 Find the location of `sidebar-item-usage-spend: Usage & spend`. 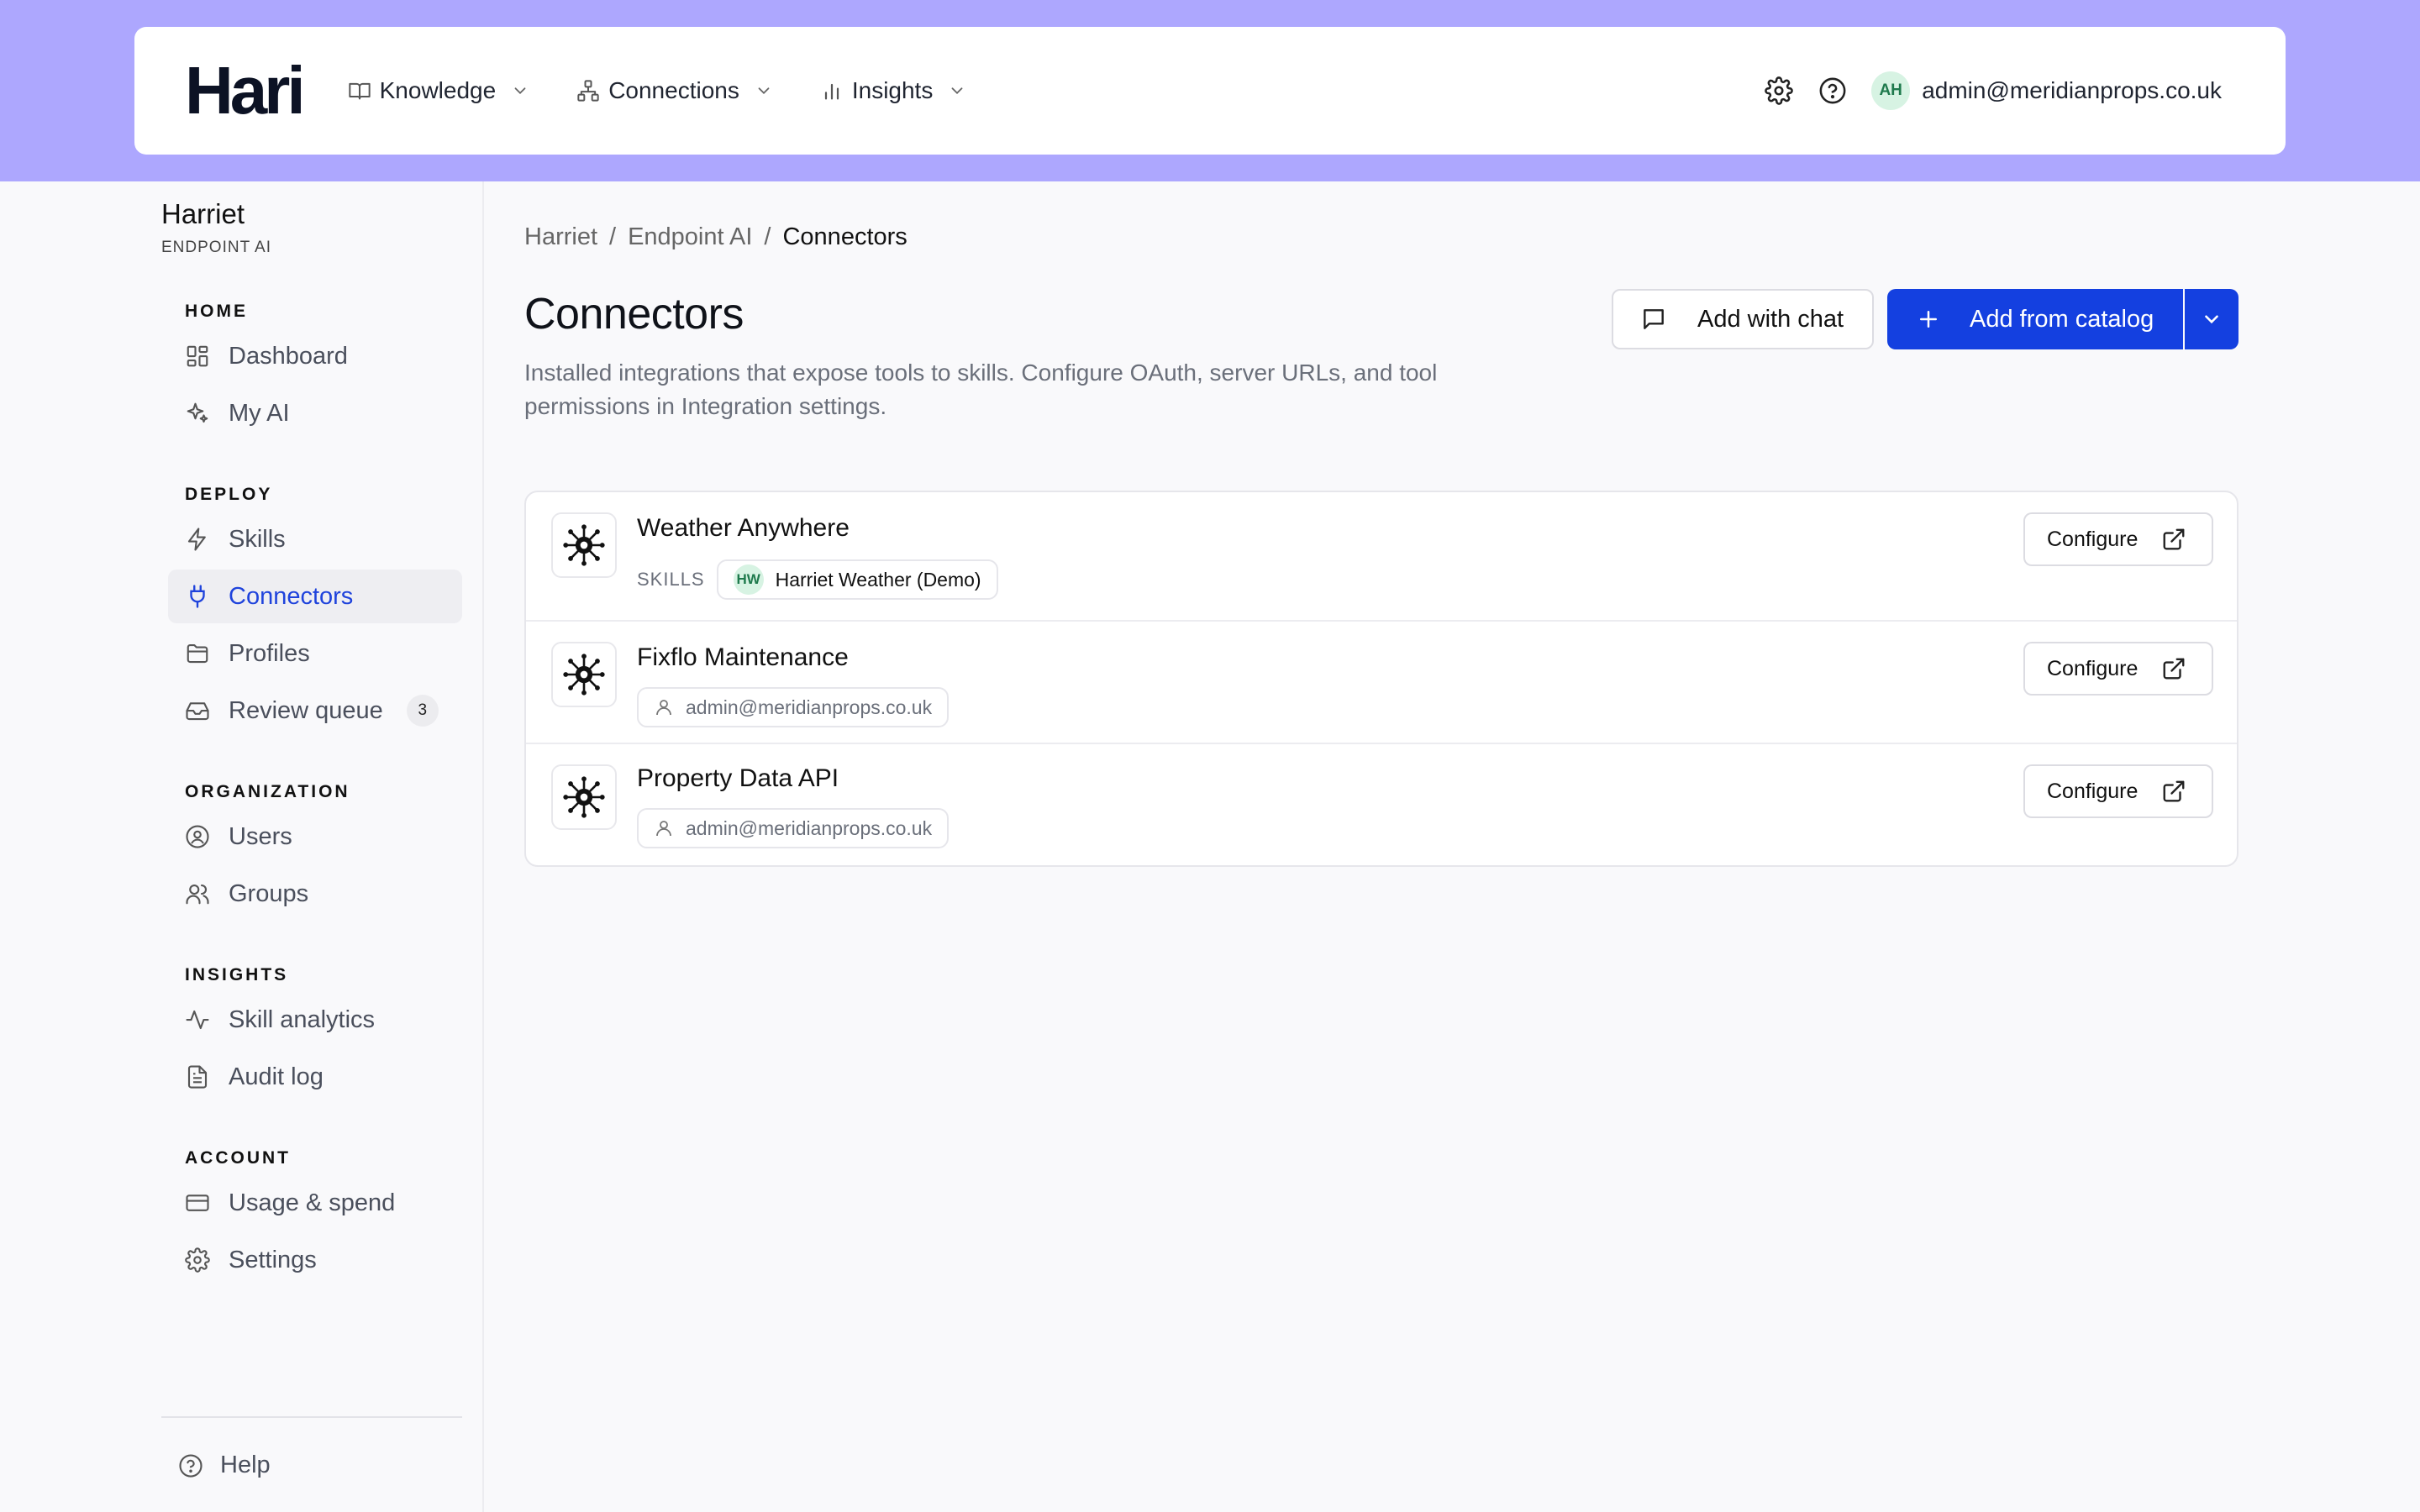

sidebar-item-usage-spend: Usage & spend is located at coordinates (315, 1203).